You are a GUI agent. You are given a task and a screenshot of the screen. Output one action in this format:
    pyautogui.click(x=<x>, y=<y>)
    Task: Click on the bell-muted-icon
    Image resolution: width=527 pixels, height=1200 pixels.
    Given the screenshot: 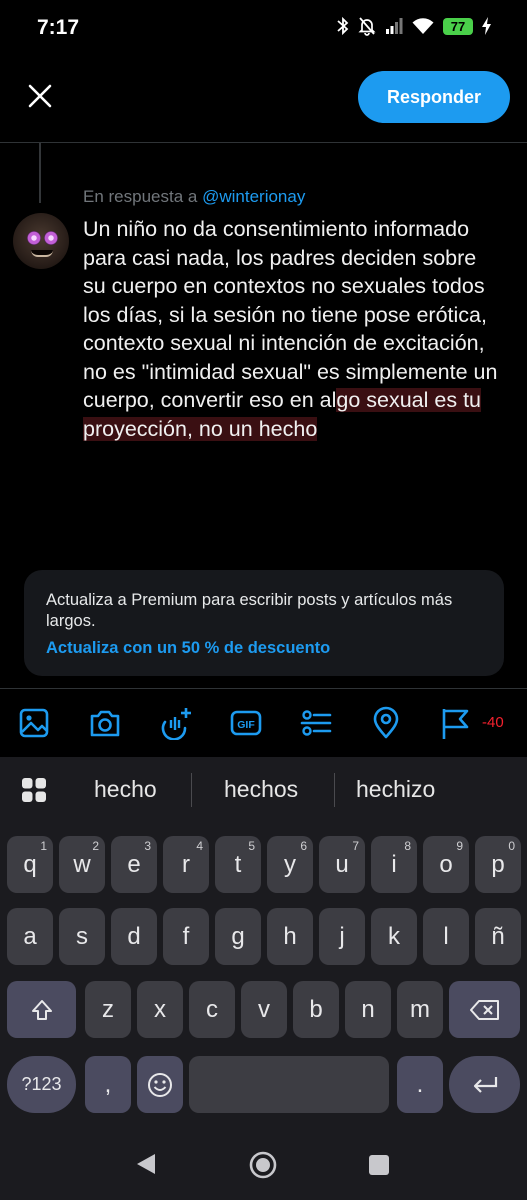 What is the action you would take?
    pyautogui.click(x=367, y=26)
    